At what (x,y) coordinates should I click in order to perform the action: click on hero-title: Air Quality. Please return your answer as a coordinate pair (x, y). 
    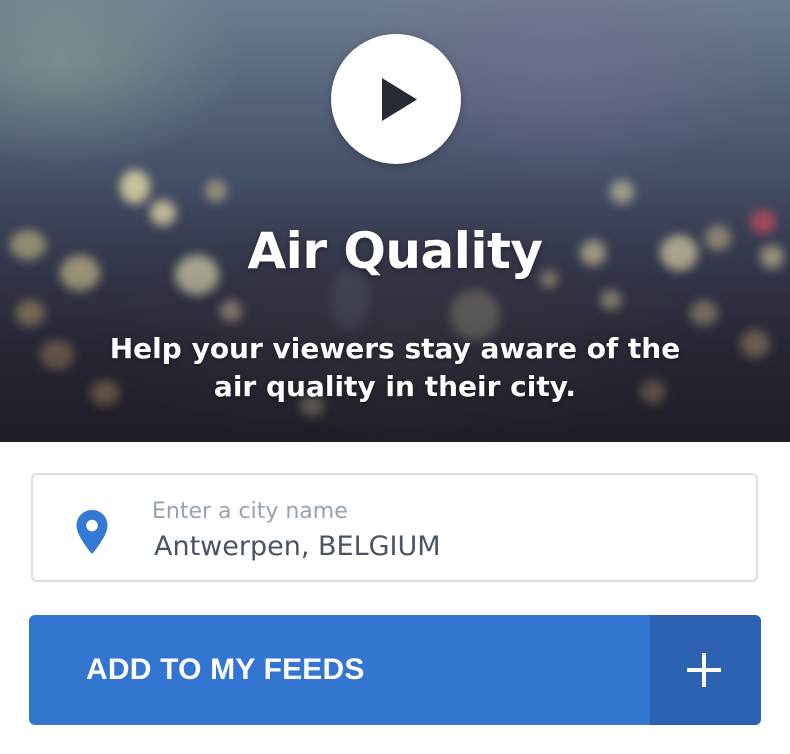
    Looking at the image, I should click on (395, 251).